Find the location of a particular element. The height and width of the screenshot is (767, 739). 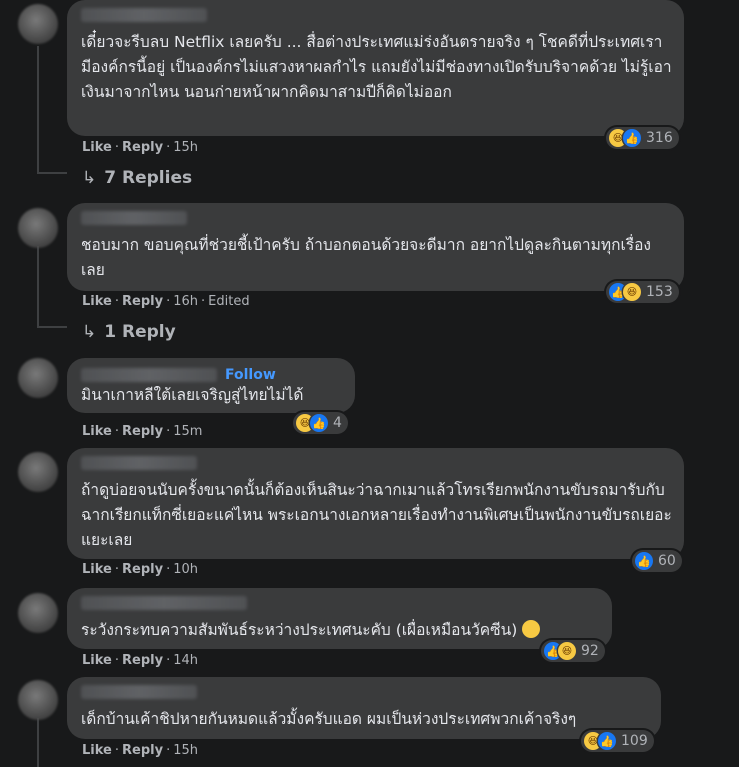

timestamp: 15m is located at coordinates (187, 431).